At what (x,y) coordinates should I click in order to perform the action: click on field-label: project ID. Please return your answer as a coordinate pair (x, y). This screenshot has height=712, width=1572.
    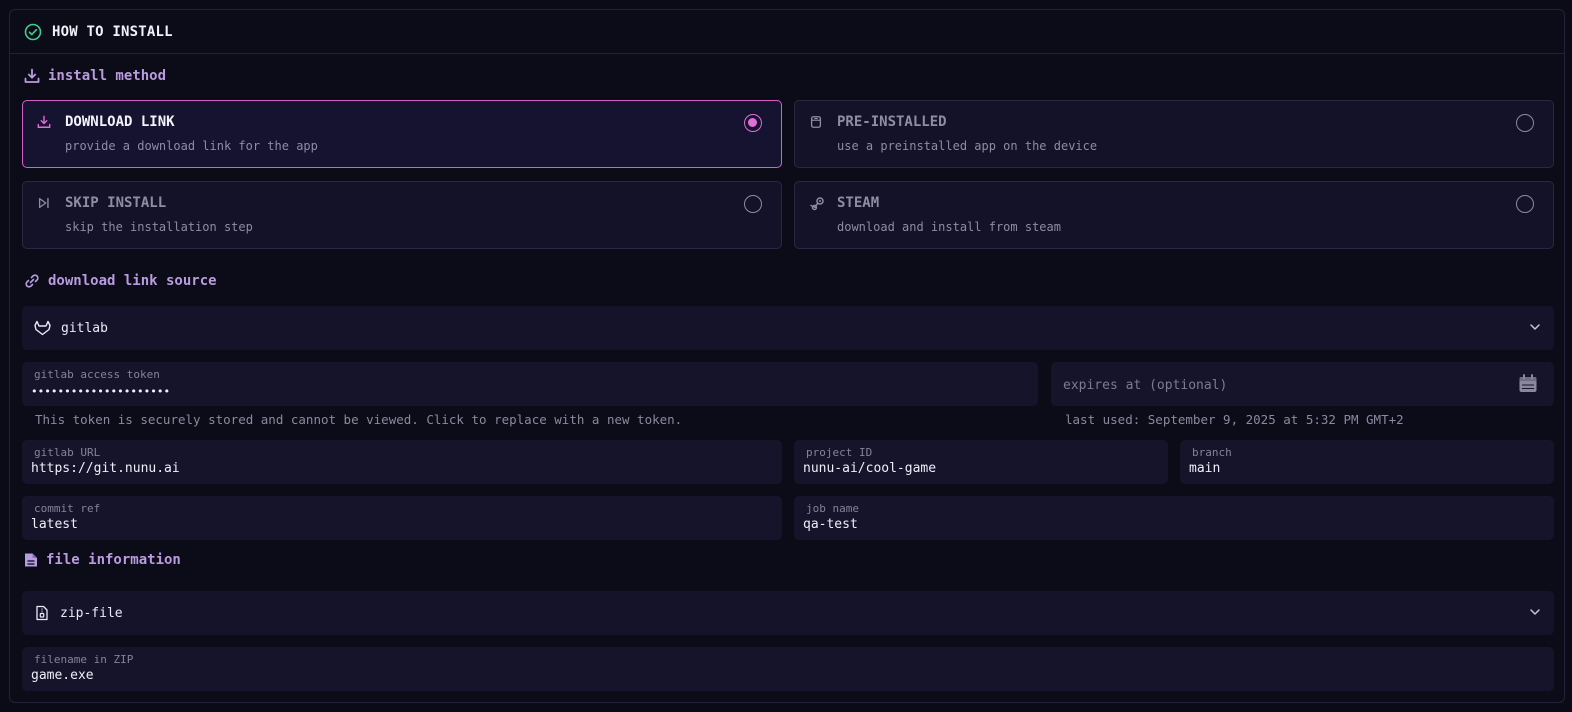
    Looking at the image, I should click on (839, 452).